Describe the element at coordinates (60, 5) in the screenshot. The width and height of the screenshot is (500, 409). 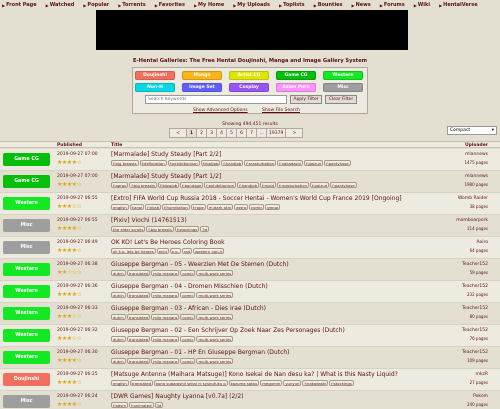
I see `nav-item: ▶ Watched` at that location.